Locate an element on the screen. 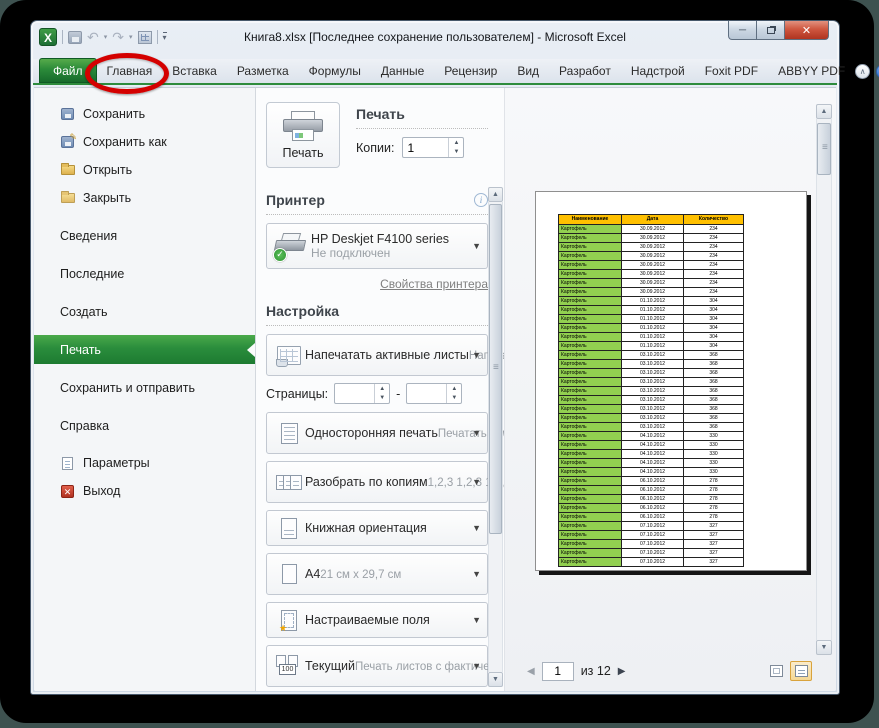 The image size is (879, 728). printer-icon is located at coordinates (303, 125).